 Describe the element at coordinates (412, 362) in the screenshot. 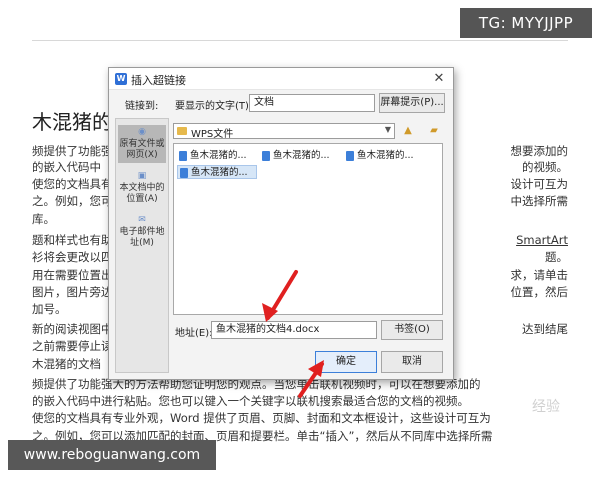

I see `cancel-button: 取消` at that location.